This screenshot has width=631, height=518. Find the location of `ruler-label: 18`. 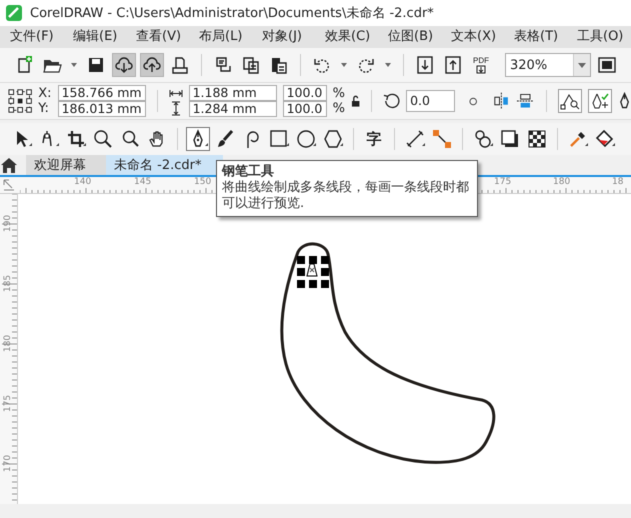

ruler-label: 18 is located at coordinates (618, 182).